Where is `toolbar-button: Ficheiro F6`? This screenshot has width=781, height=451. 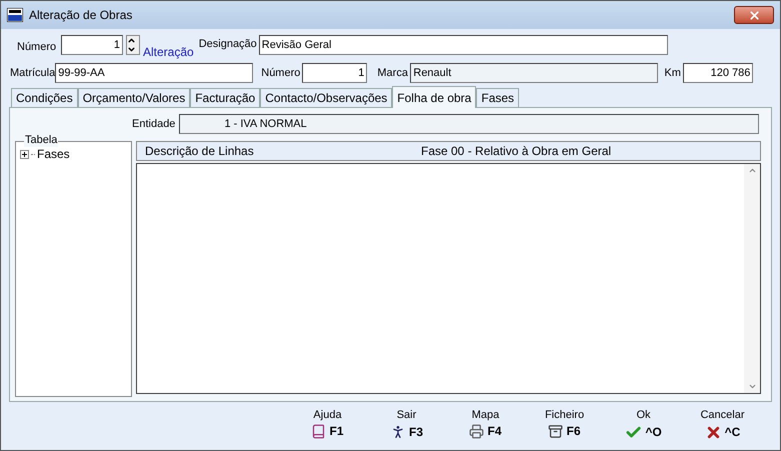 toolbar-button: Ficheiro F6 is located at coordinates (564, 425).